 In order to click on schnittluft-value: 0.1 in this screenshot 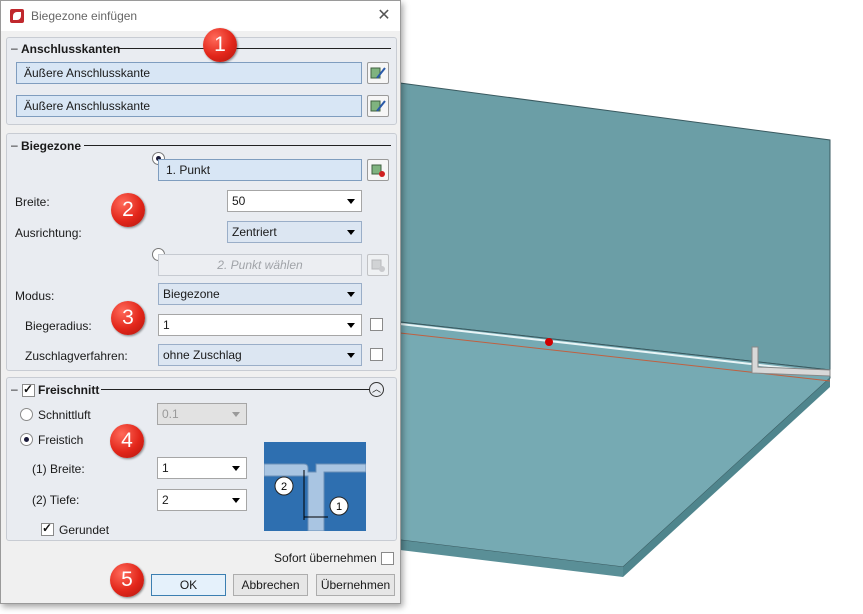, I will do `click(170, 414)`.